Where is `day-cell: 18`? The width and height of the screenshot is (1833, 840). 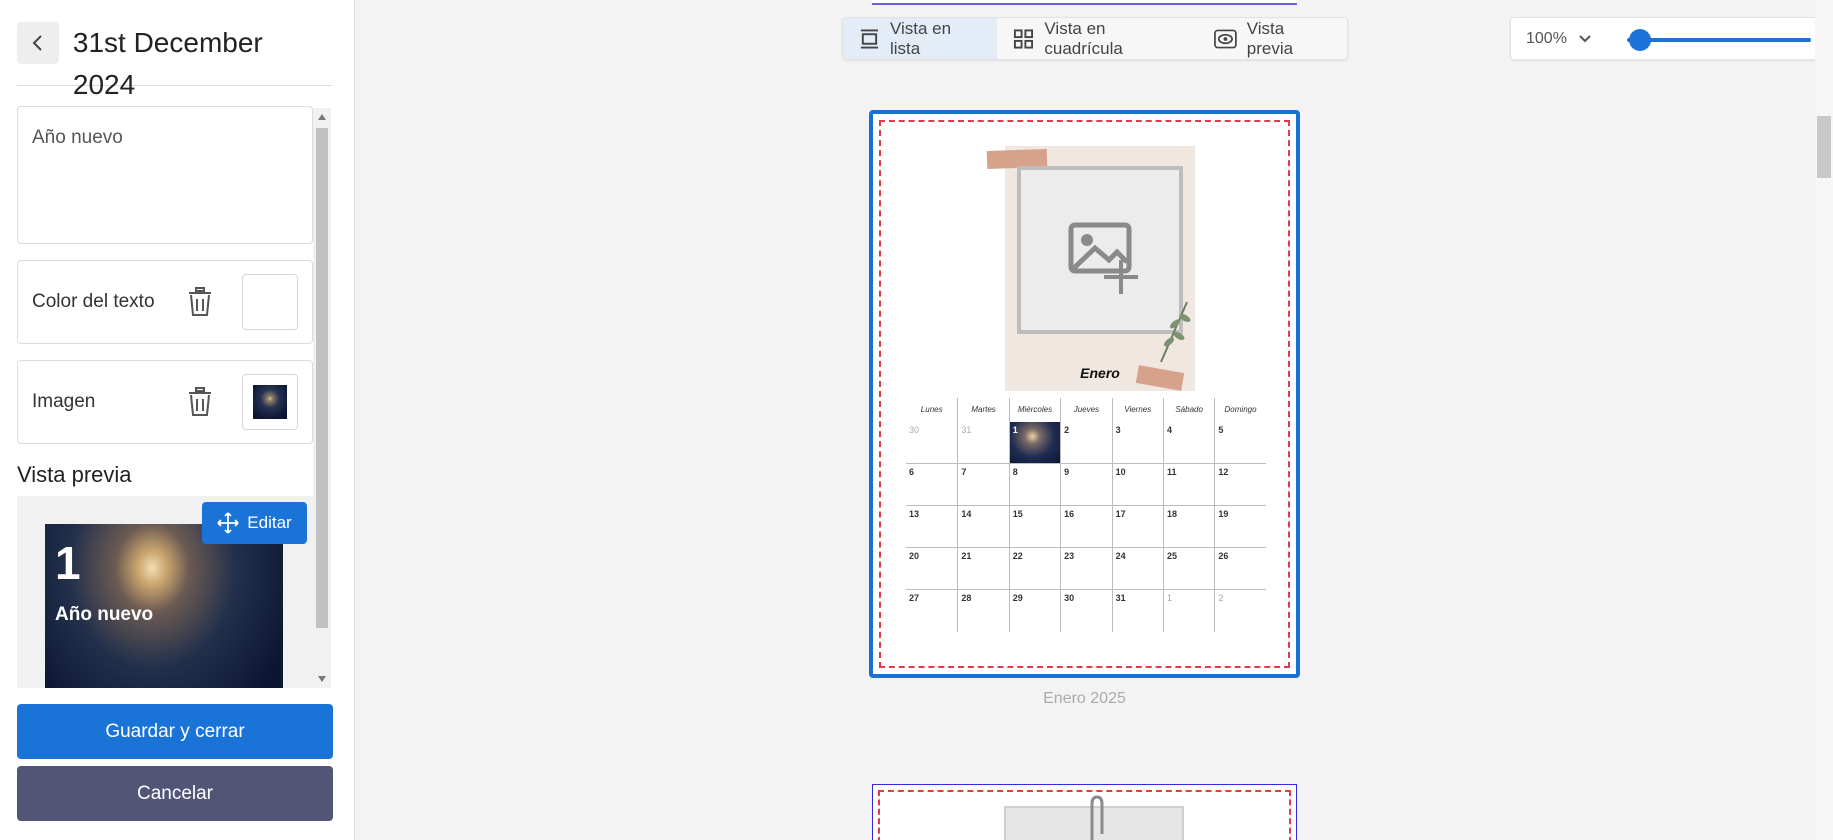 day-cell: 18 is located at coordinates (1188, 526).